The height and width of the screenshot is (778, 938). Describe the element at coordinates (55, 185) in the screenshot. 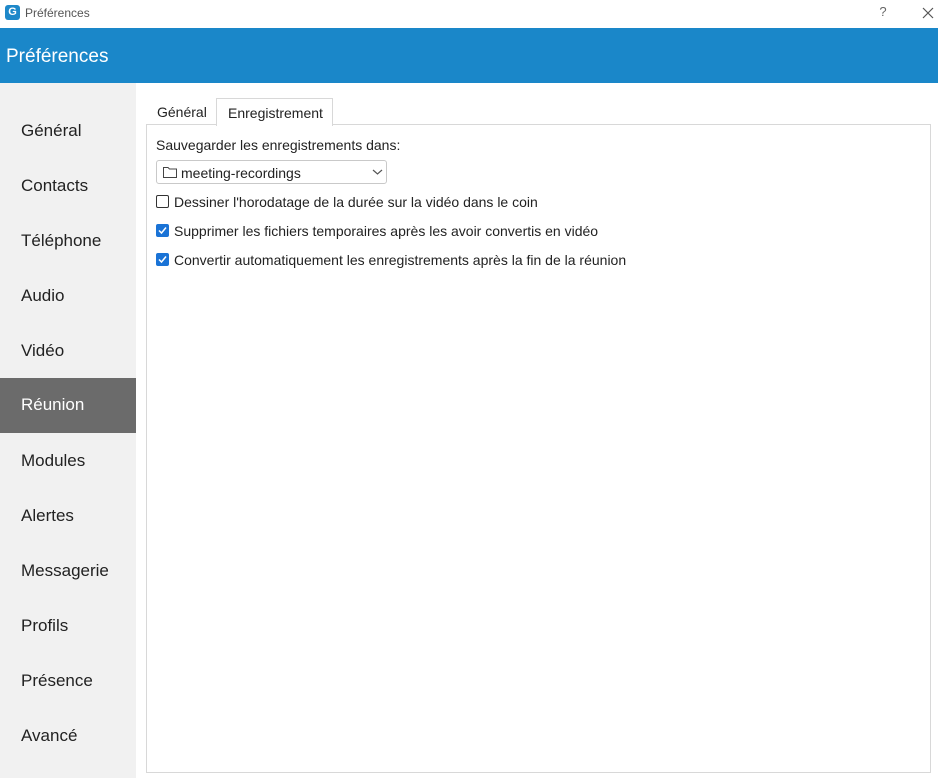

I see `sidebar-item-label: Contacts` at that location.